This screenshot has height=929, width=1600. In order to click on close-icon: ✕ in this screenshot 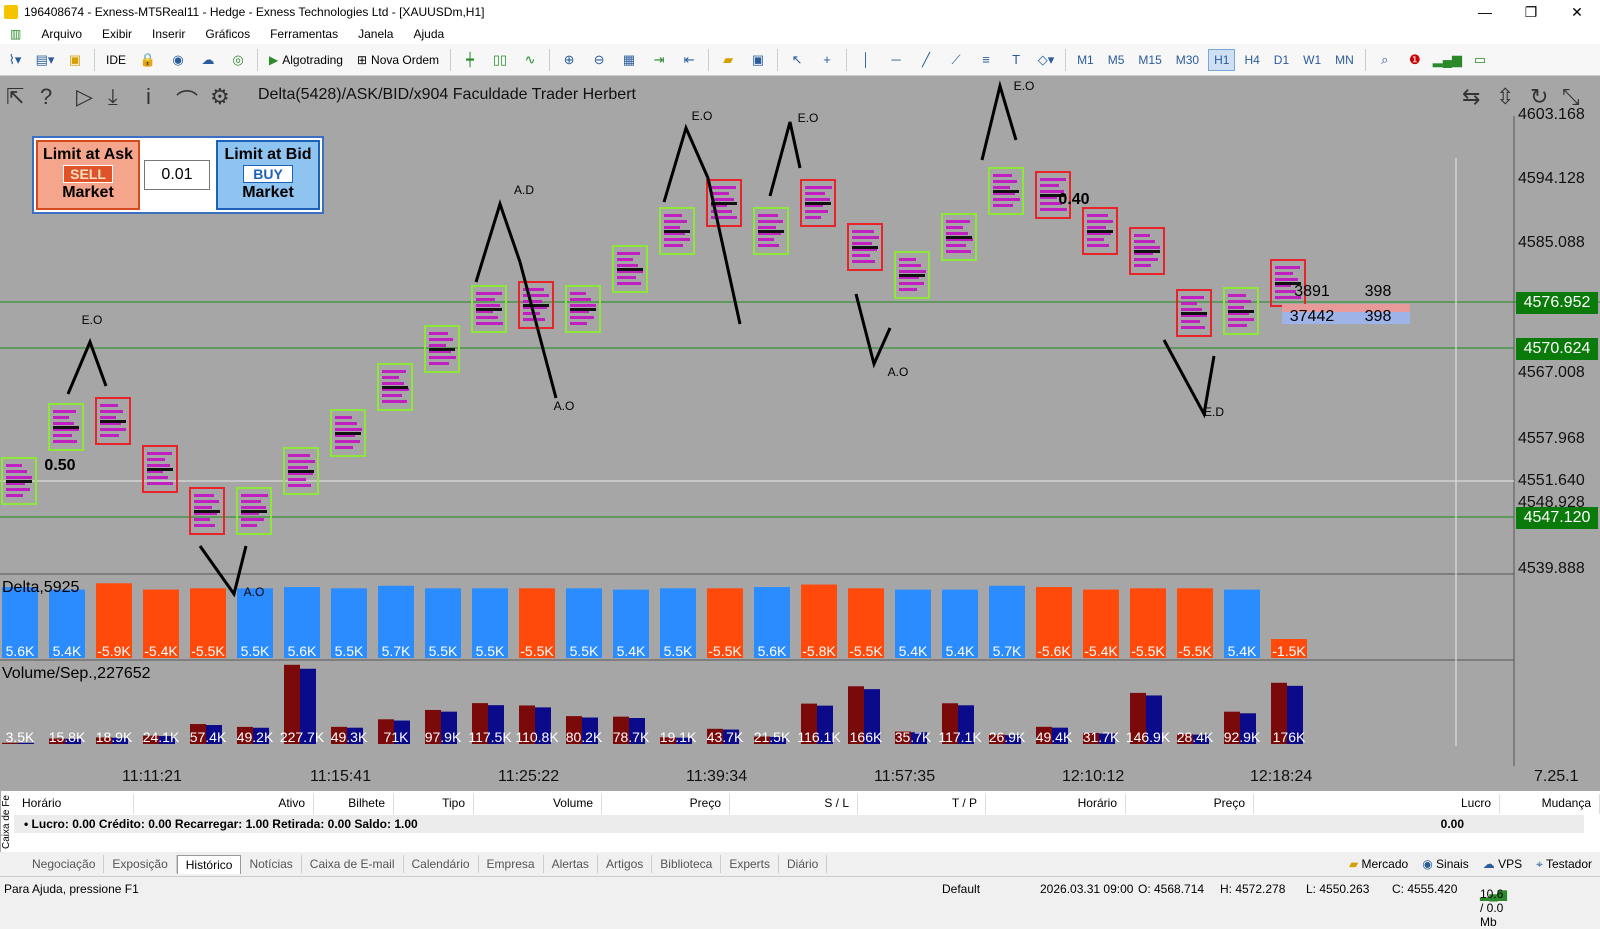, I will do `click(1577, 12)`.